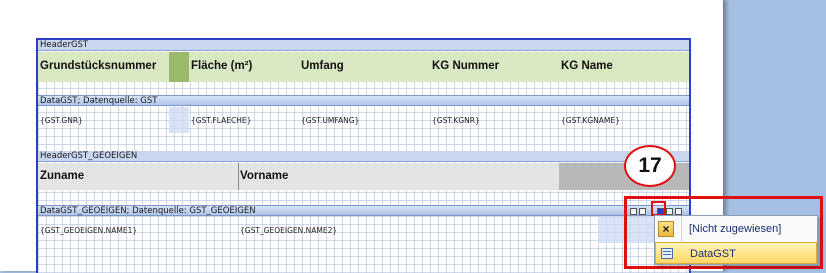 This screenshot has height=273, width=826. I want to click on selected-column-marker, so click(179, 67).